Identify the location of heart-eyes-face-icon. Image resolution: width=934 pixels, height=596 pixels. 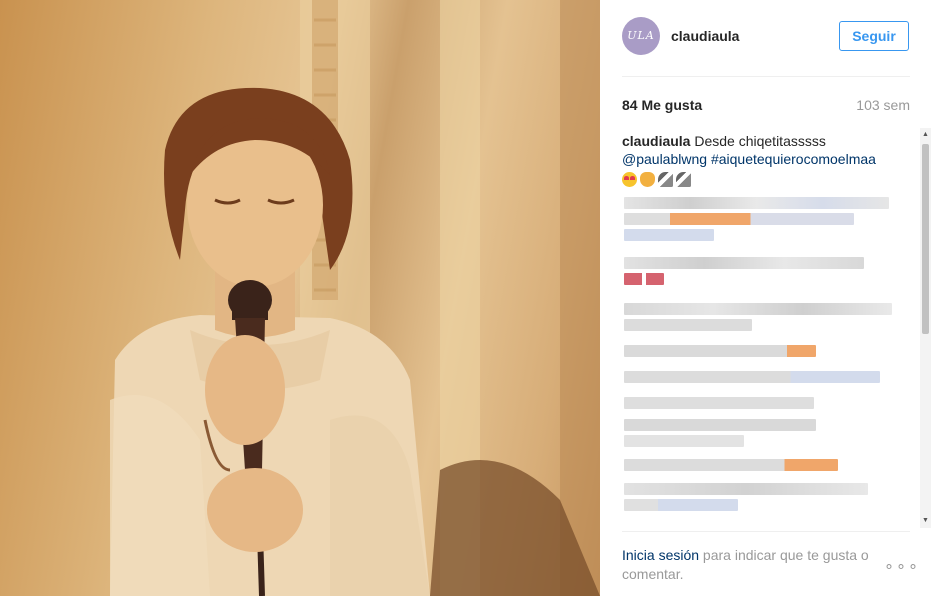
(629, 179).